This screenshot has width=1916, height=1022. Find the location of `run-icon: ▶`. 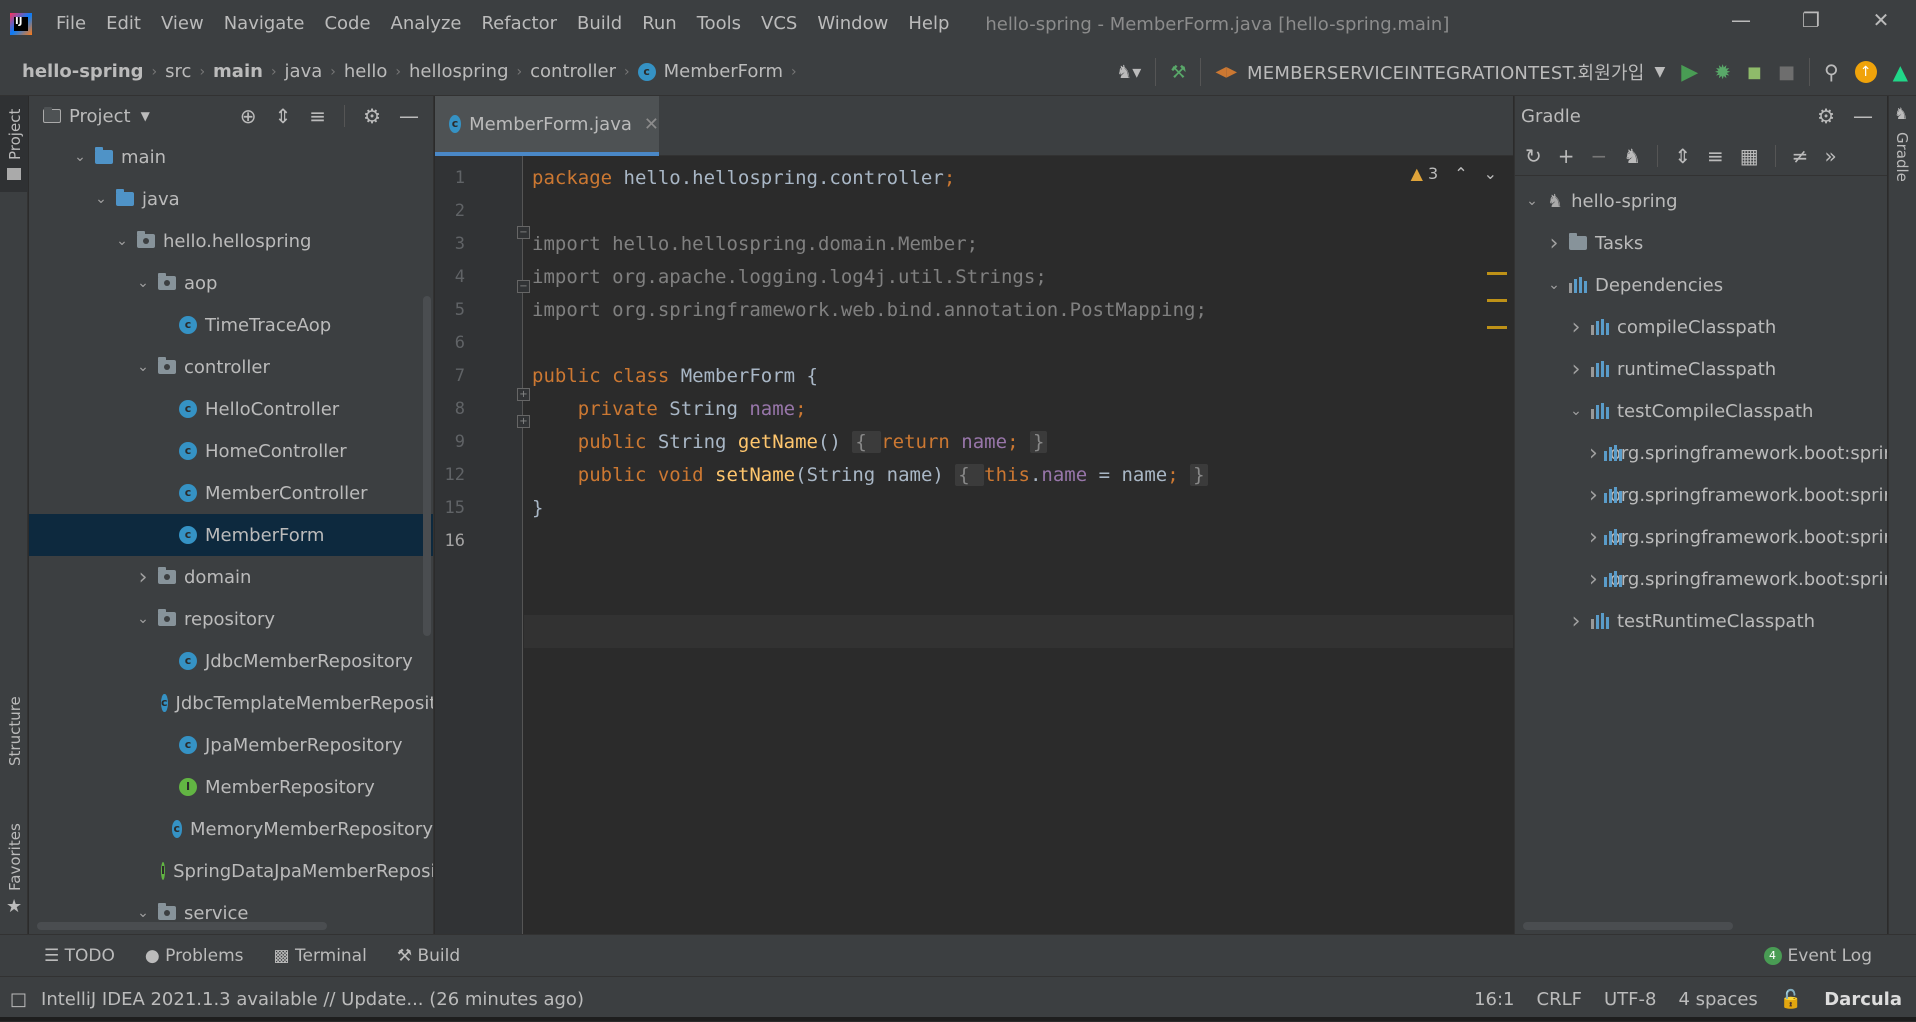

run-icon: ▶ is located at coordinates (1689, 72).